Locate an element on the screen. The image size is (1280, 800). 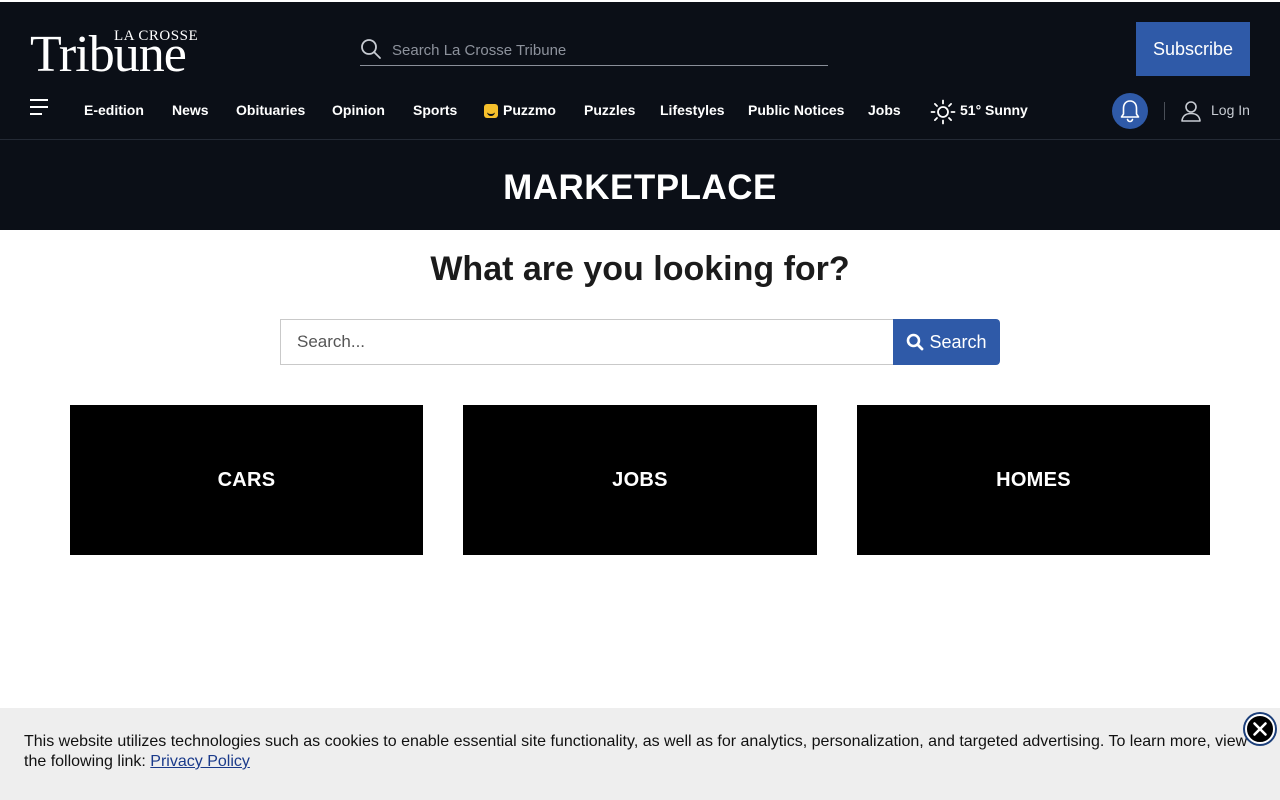
nav-item-e-edition: E-edition is located at coordinates (114, 110).